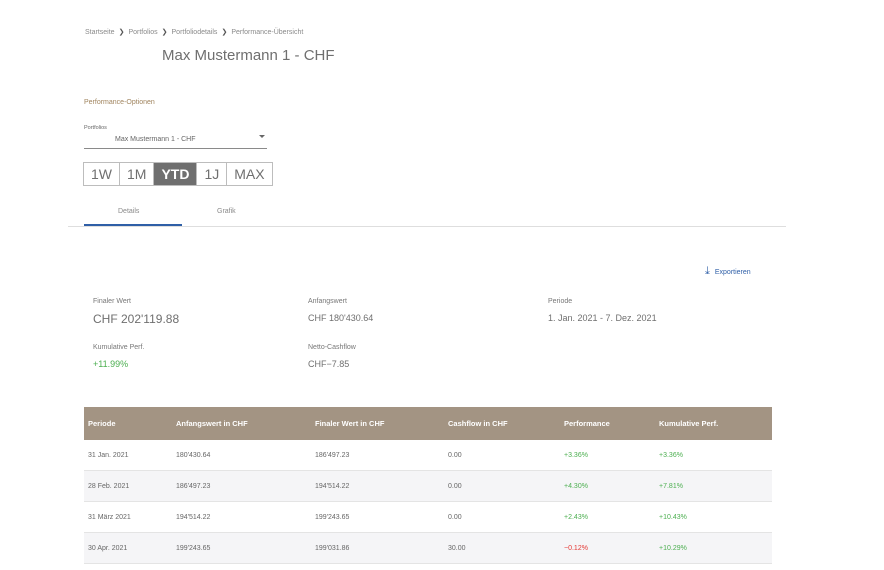 The height and width of the screenshot is (570, 884). What do you see at coordinates (193, 548) in the screenshot?
I see `cell-start-value: 199'243.65` at bounding box center [193, 548].